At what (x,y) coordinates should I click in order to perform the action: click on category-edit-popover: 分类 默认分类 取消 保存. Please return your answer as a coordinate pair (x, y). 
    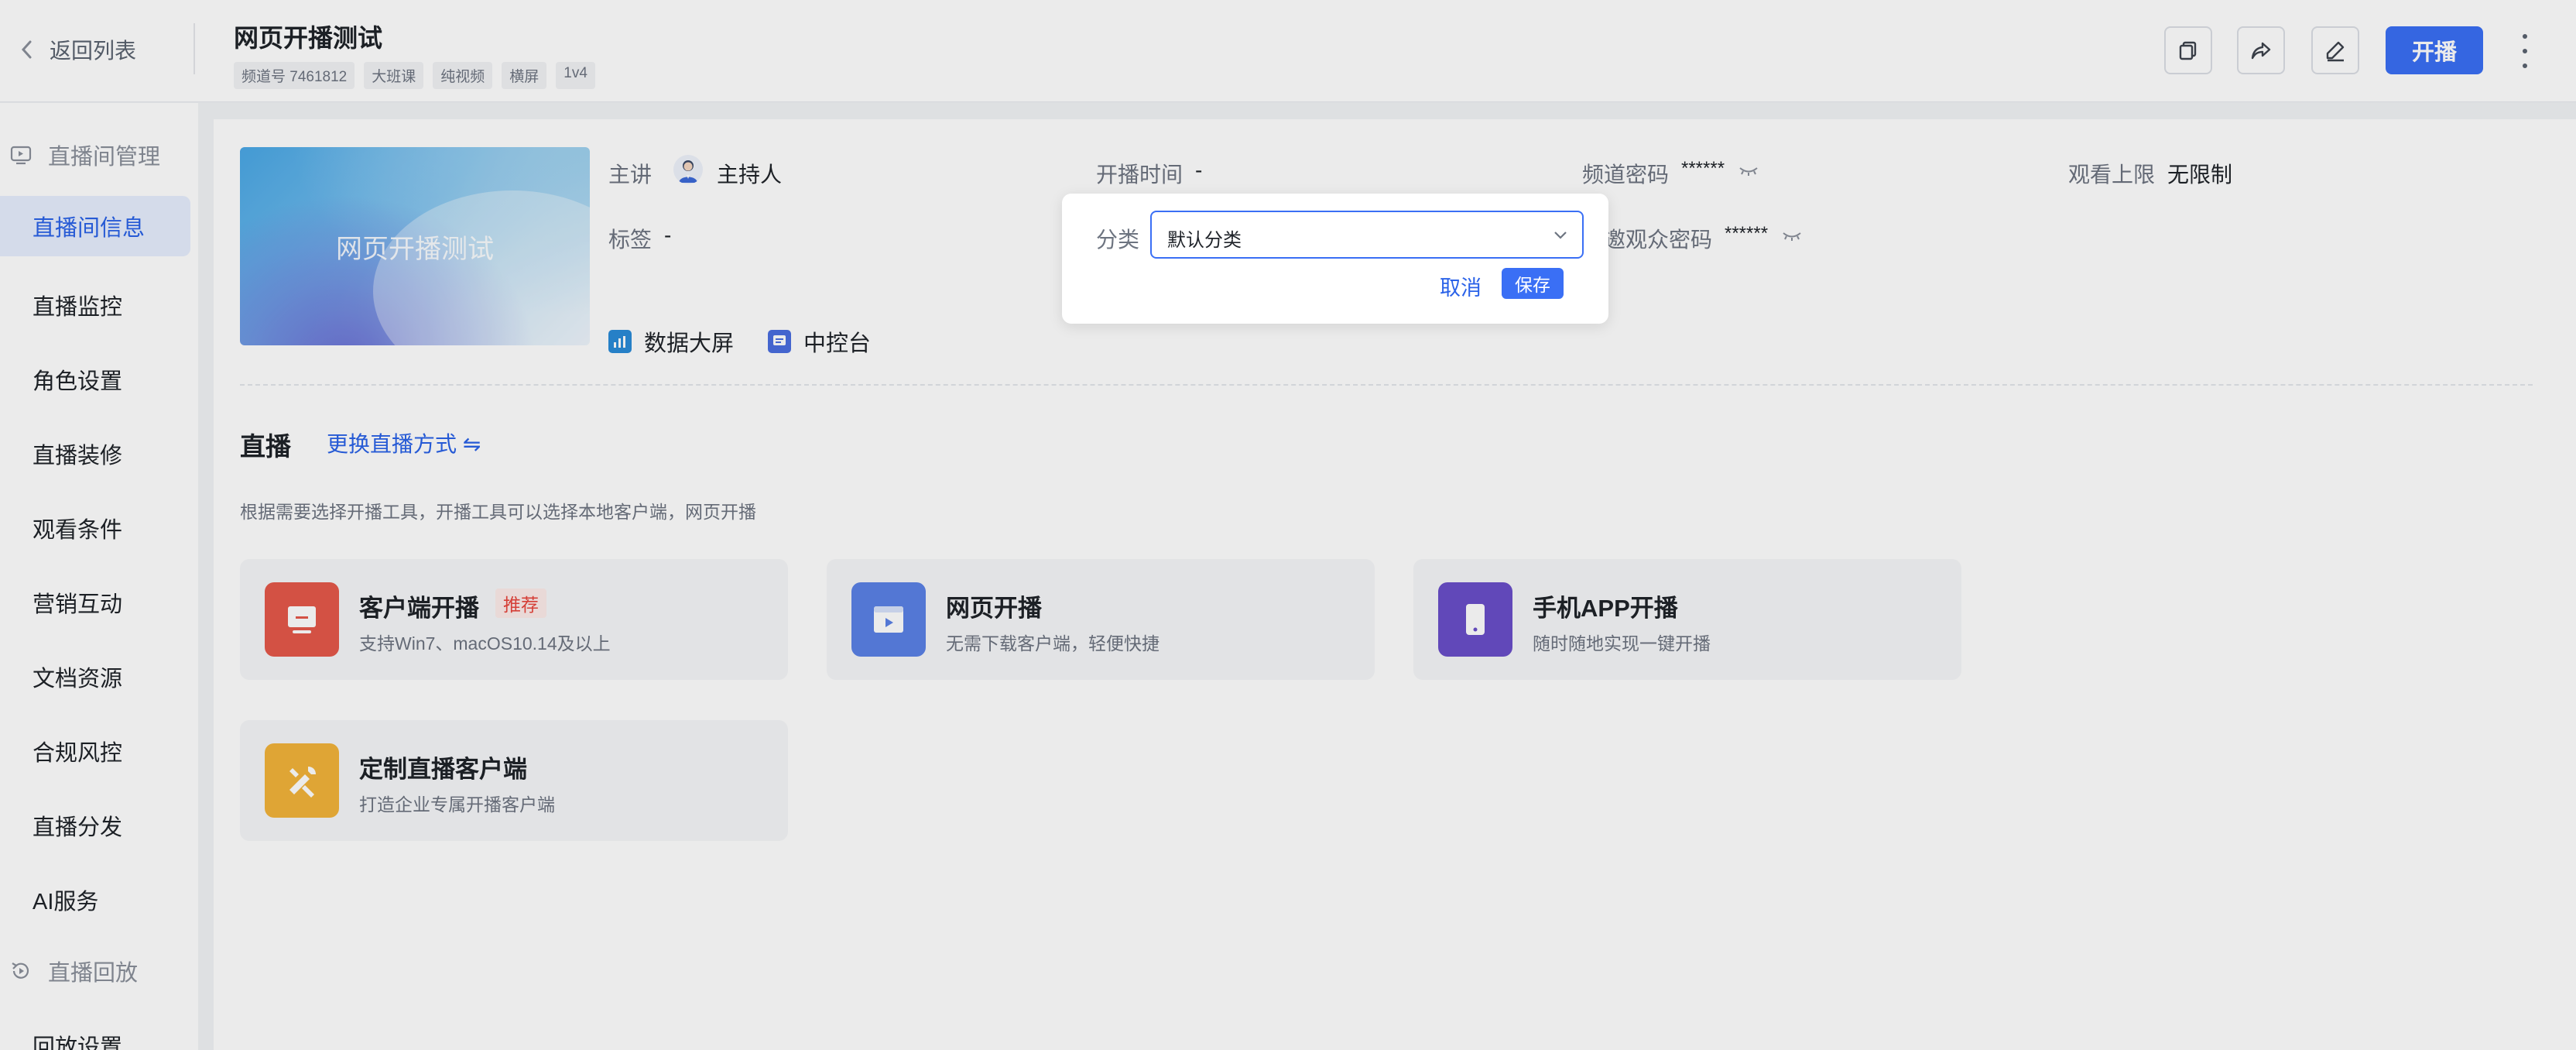
    Looking at the image, I should click on (1335, 259).